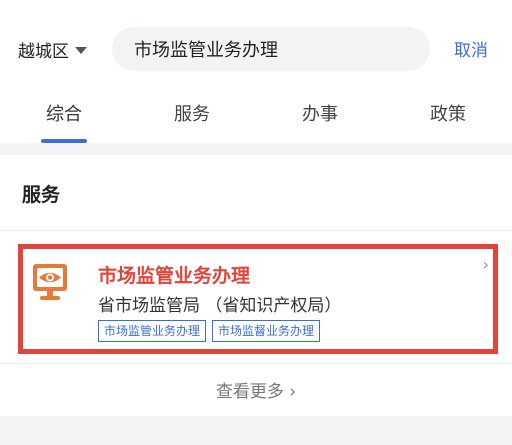  What do you see at coordinates (256, 389) in the screenshot?
I see `view-more-link: 查看更多 ›` at bounding box center [256, 389].